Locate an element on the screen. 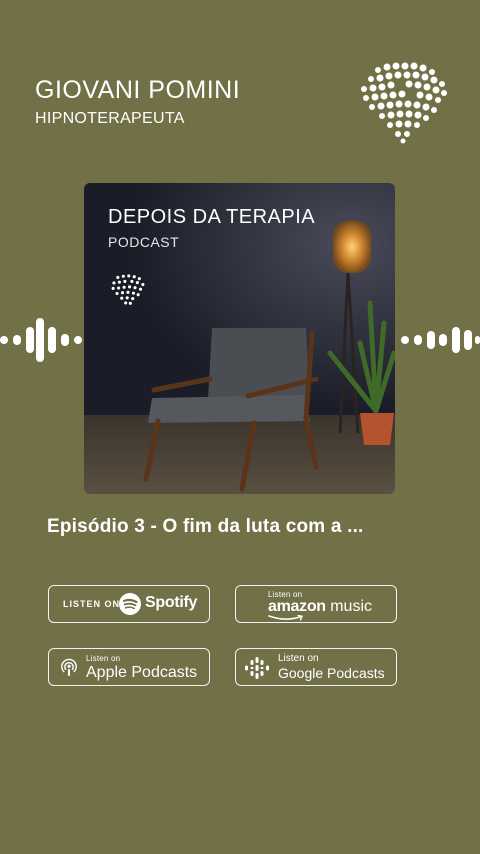 Image resolution: width=480 pixels, height=854 pixels. listen-on-amazon-music-button: Listen on amazon music is located at coordinates (316, 604).